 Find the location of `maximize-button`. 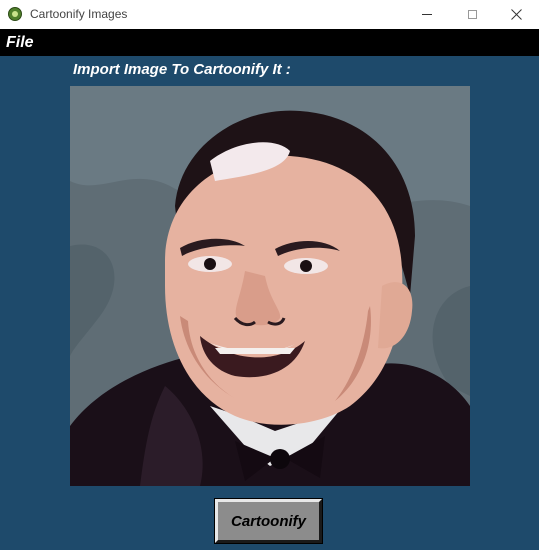

maximize-button is located at coordinates (472, 14).